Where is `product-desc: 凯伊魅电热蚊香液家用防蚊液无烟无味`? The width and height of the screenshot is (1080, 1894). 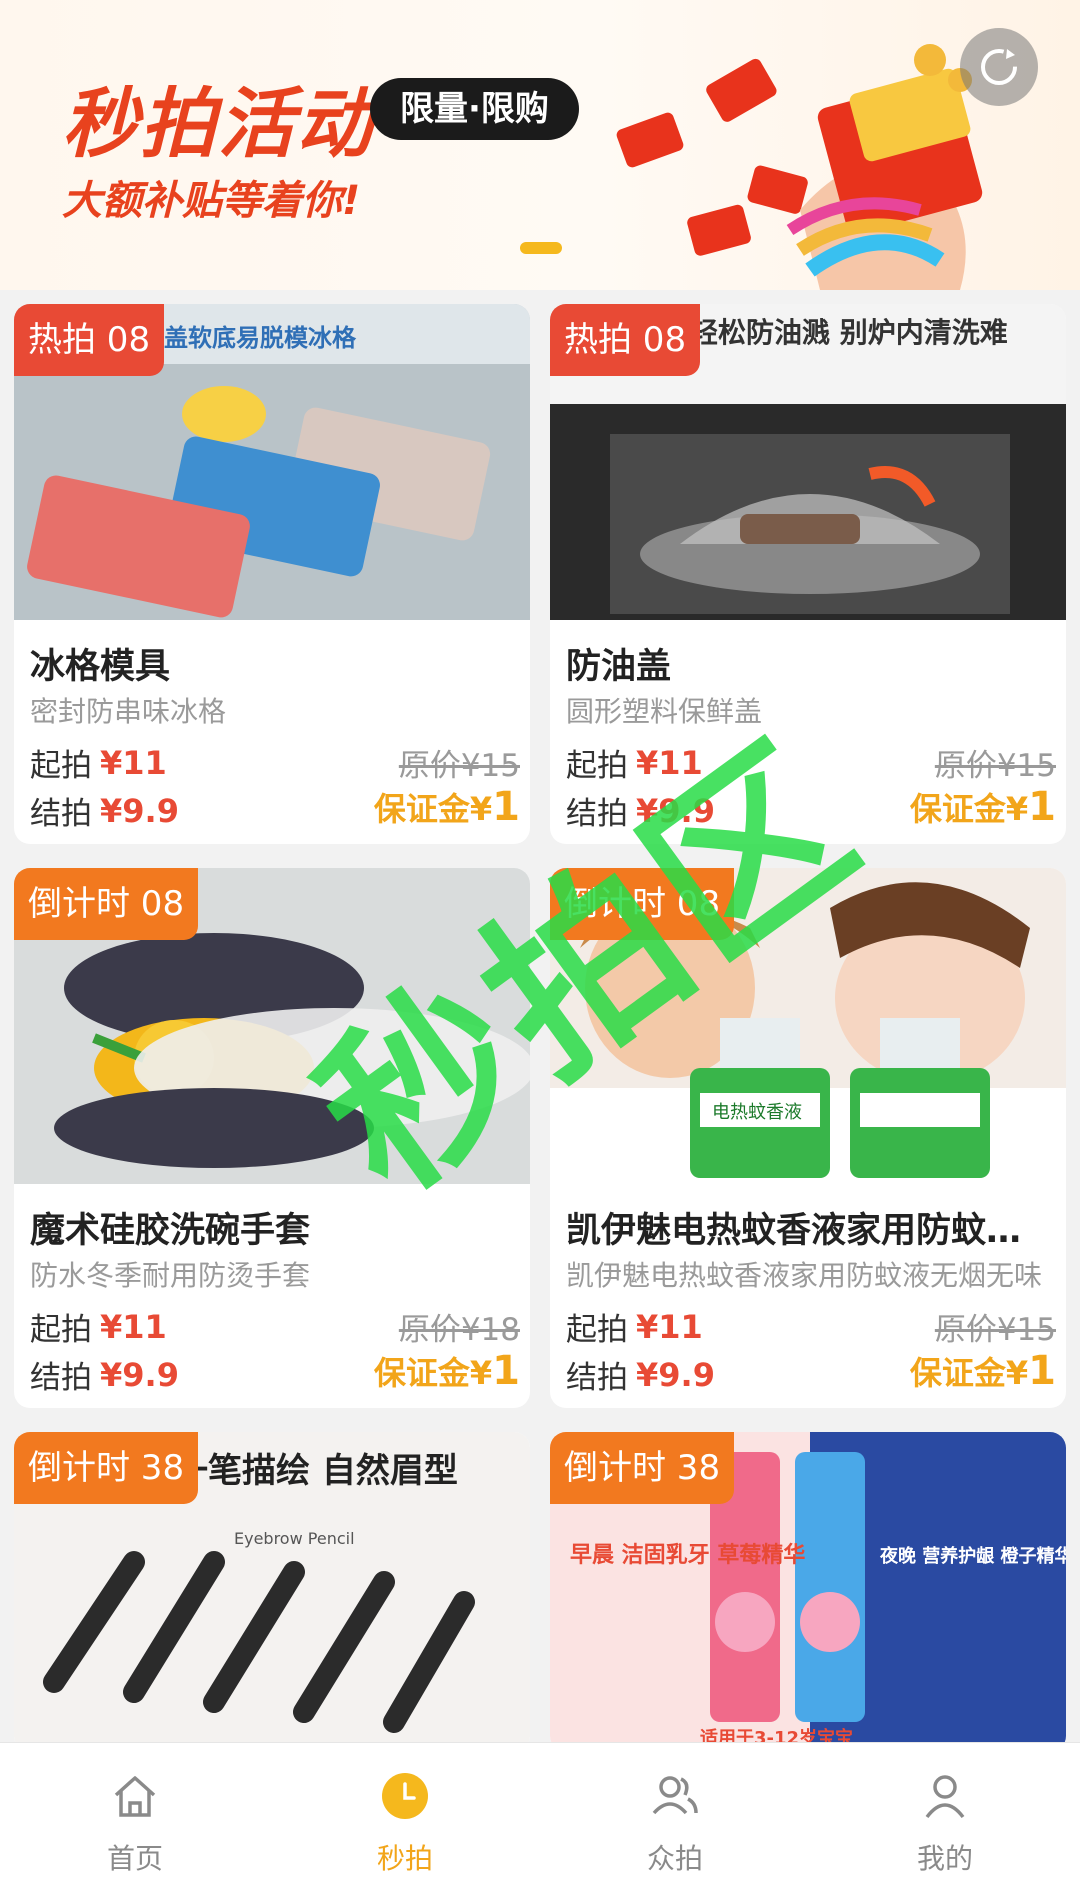 product-desc: 凯伊魅电热蚊香液家用防蚊液无烟无味 is located at coordinates (804, 1275).